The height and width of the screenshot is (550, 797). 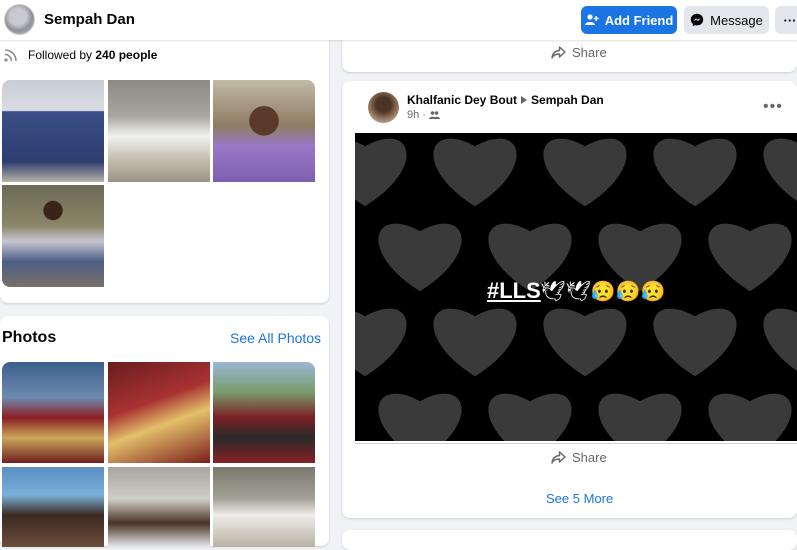 What do you see at coordinates (773, 107) in the screenshot?
I see `post-options-icon: •••` at bounding box center [773, 107].